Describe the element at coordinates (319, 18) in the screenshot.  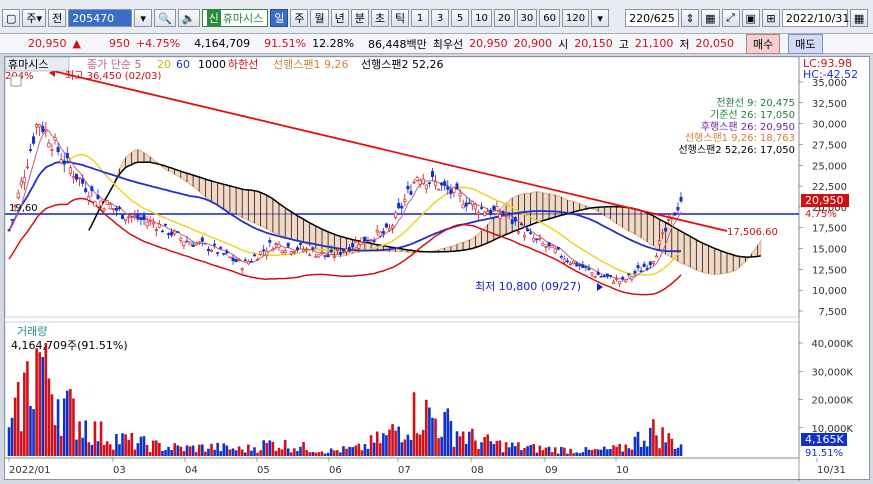
I see `period-month-button: 월` at that location.